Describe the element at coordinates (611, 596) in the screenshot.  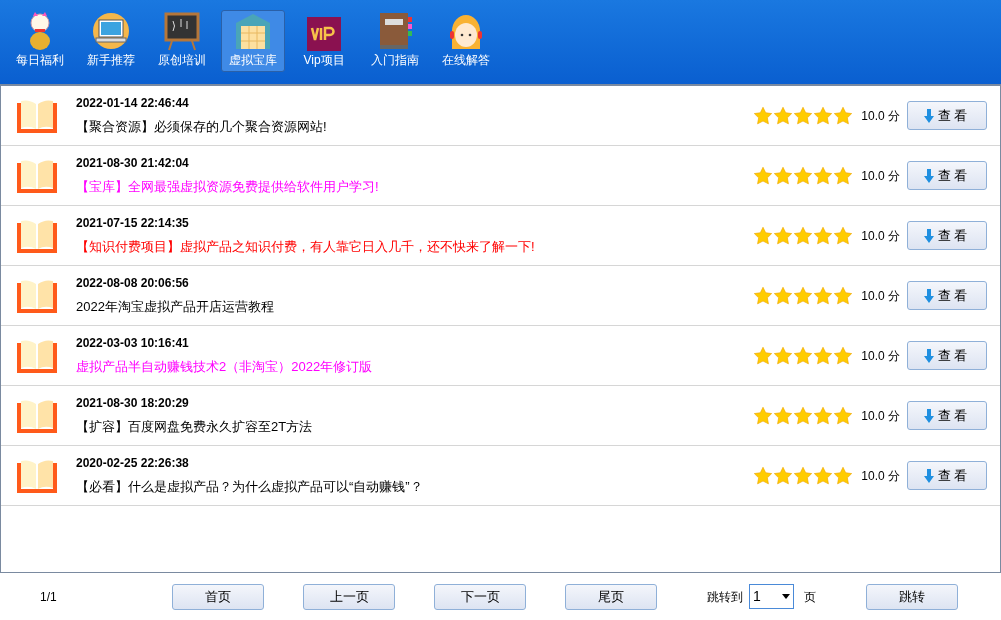
I see `last-page-button: 尾页` at that location.